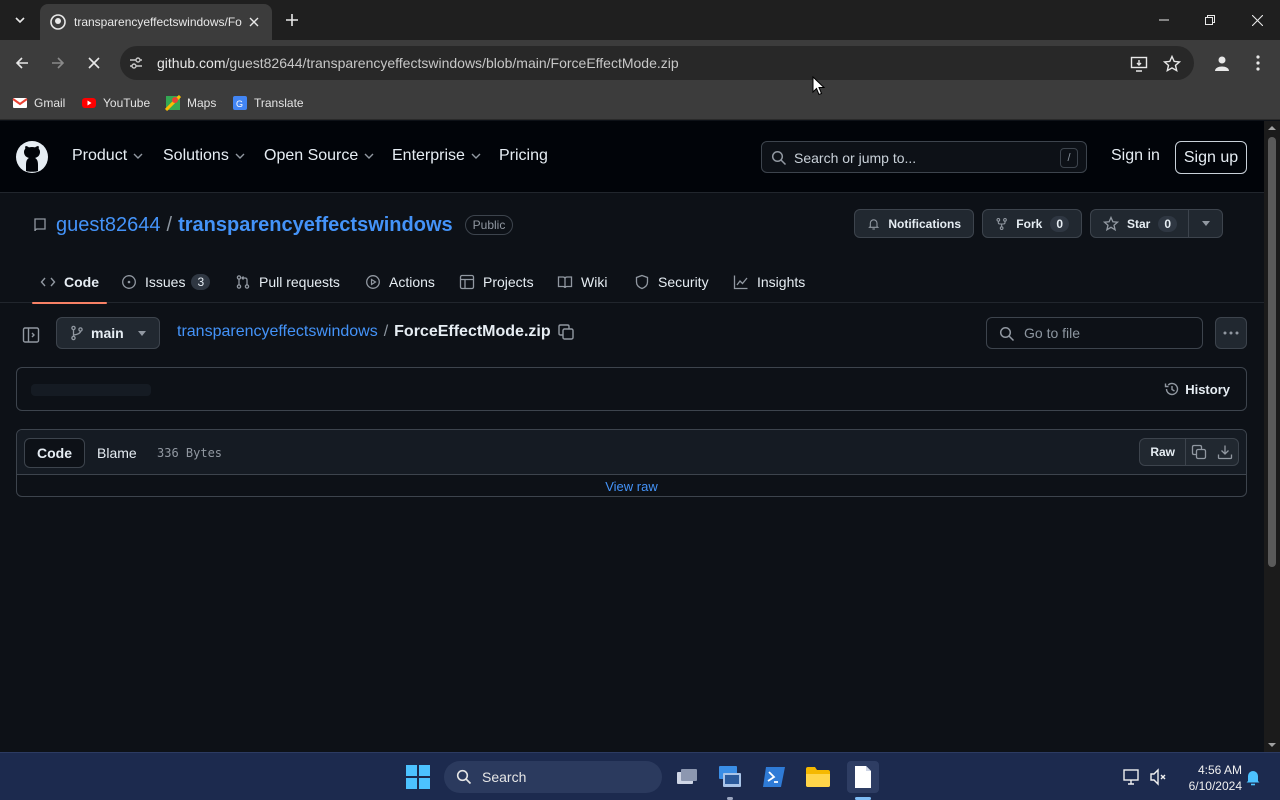 This screenshot has width=1280, height=800. I want to click on mouse-cursor-icon, so click(819, 86).